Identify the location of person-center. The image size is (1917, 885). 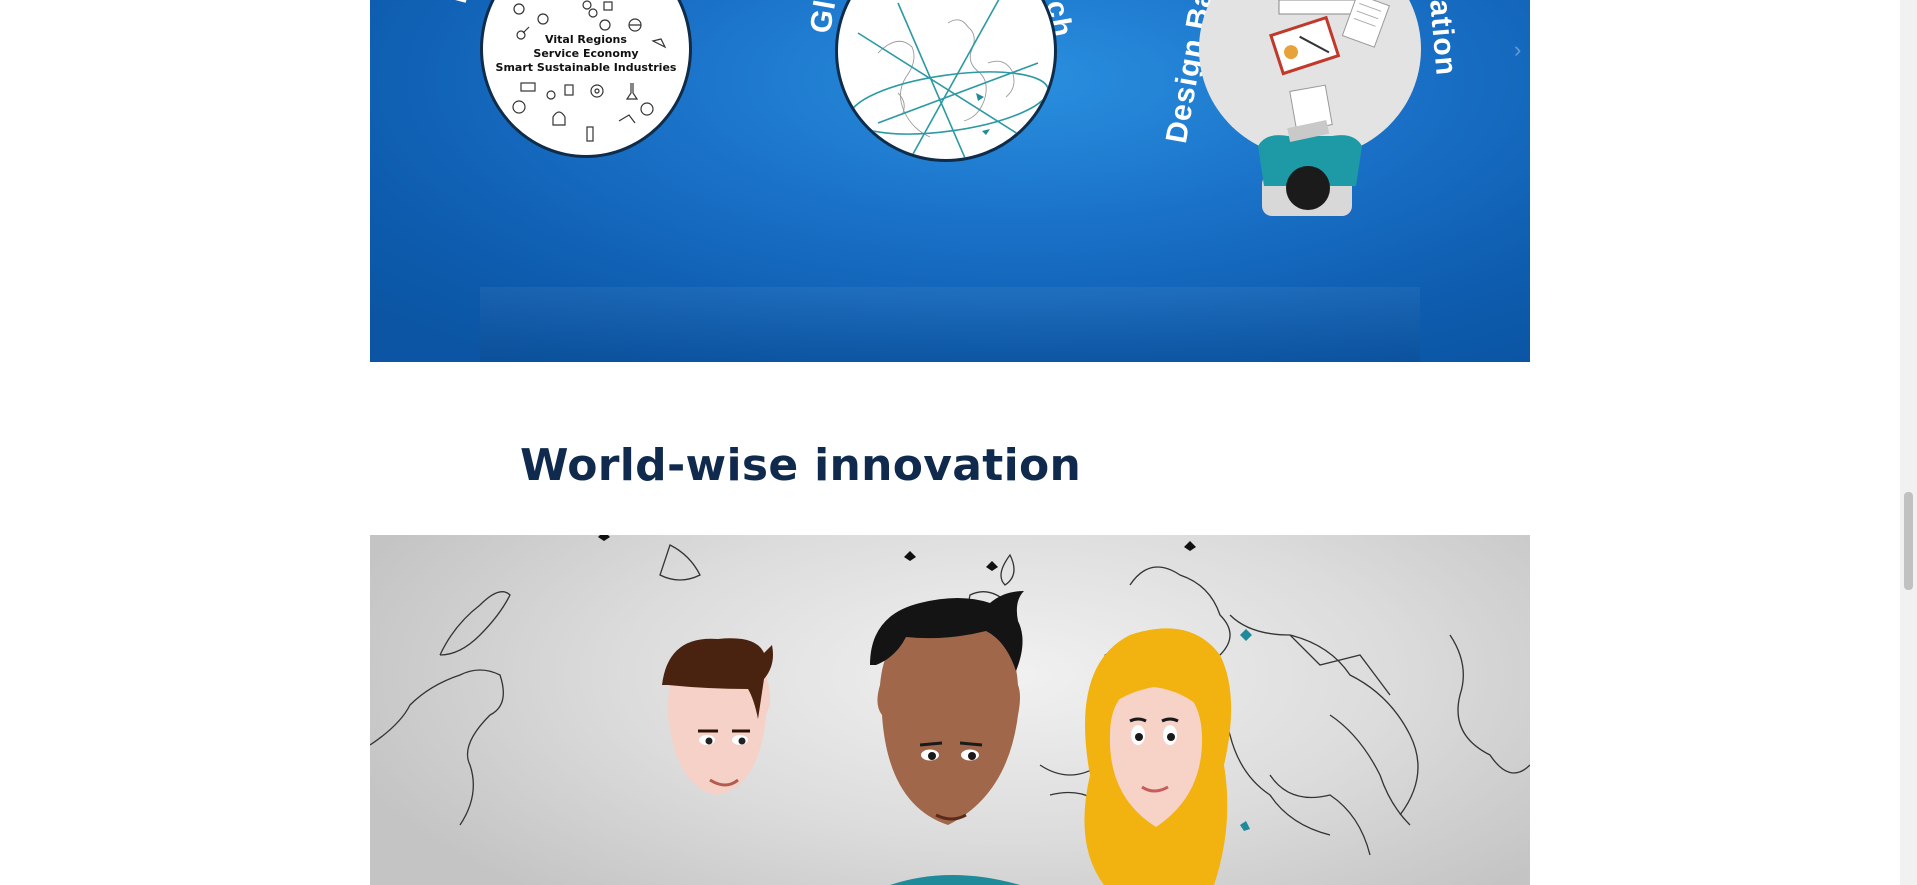
(947, 708).